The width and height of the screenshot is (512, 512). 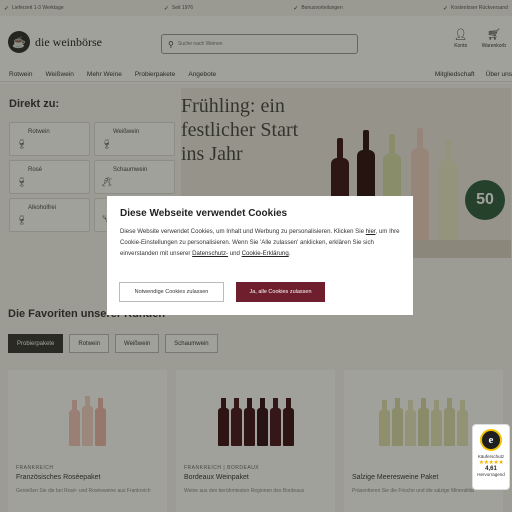 What do you see at coordinates (371, 231) in the screenshot?
I see `cookie-settings-link: hier` at bounding box center [371, 231].